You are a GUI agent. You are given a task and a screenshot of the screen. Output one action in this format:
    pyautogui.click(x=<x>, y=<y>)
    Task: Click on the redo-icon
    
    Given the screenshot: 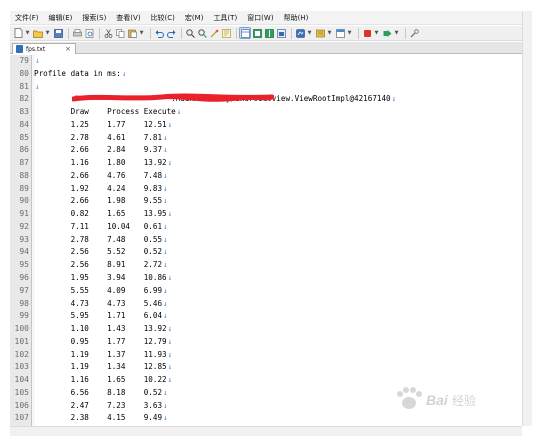 What is the action you would take?
    pyautogui.click(x=171, y=33)
    